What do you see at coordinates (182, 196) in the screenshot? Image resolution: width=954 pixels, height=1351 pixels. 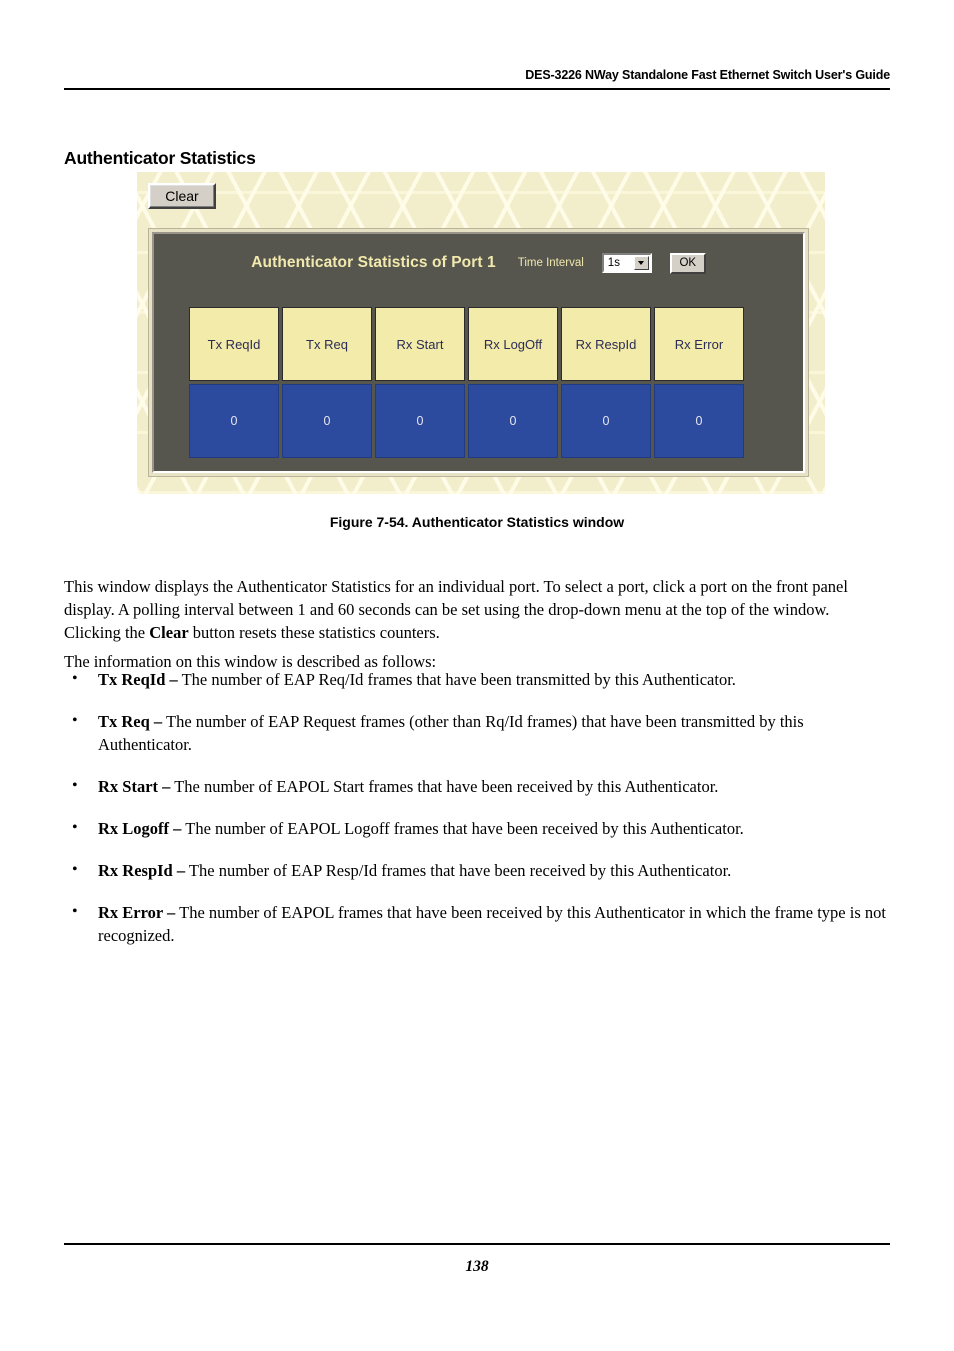 I see `clear-button: Clear` at bounding box center [182, 196].